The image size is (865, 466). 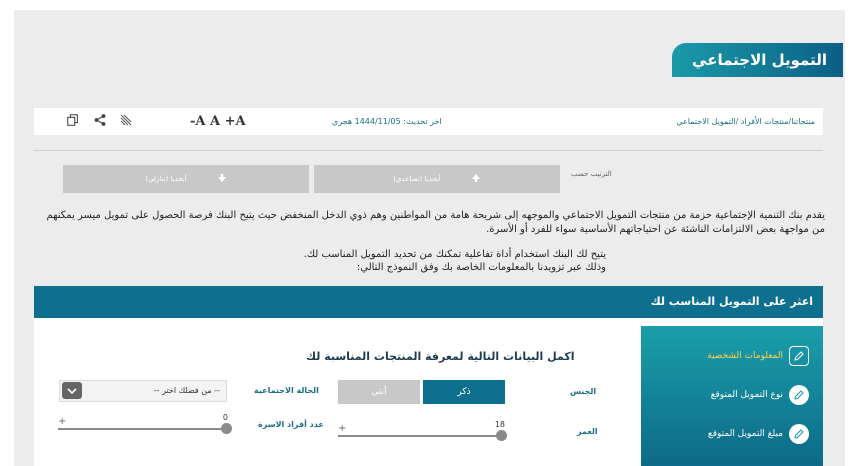 I want to click on page-title: التمويل الاجتماعي, so click(x=757, y=60).